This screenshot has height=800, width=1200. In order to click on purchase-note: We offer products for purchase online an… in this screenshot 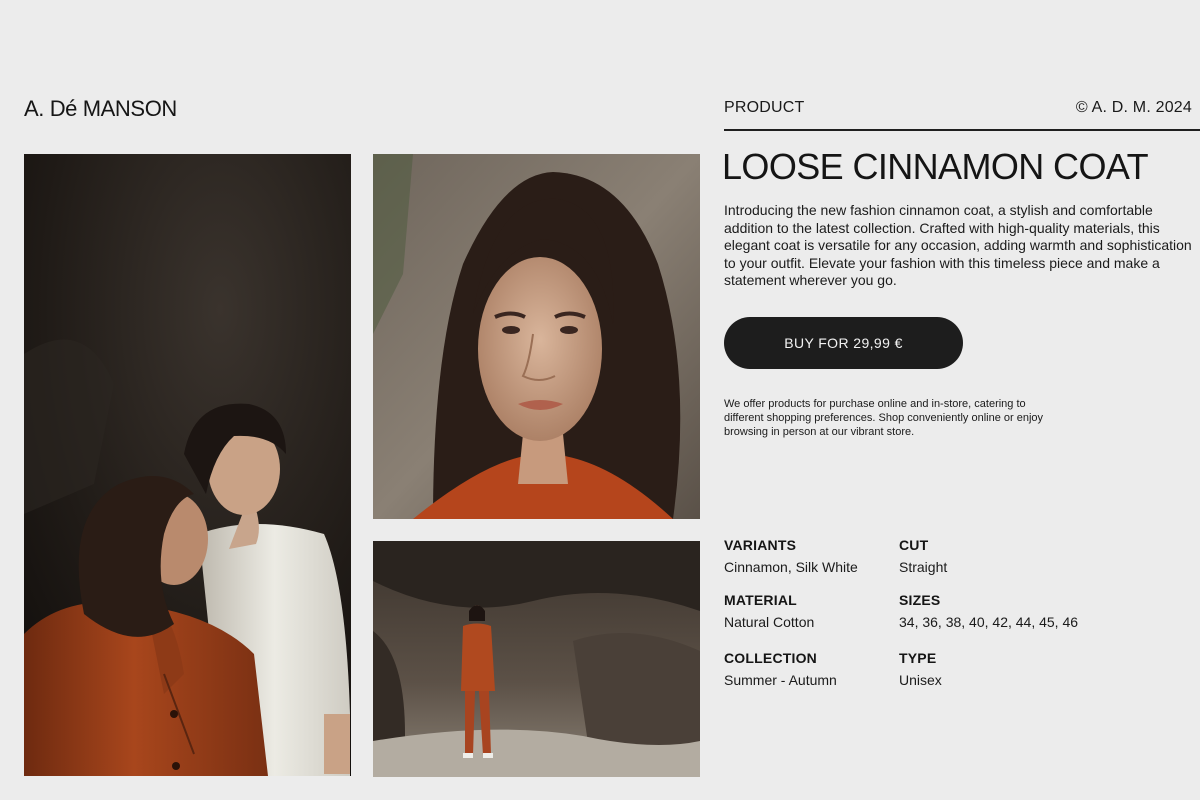, I will do `click(884, 418)`.